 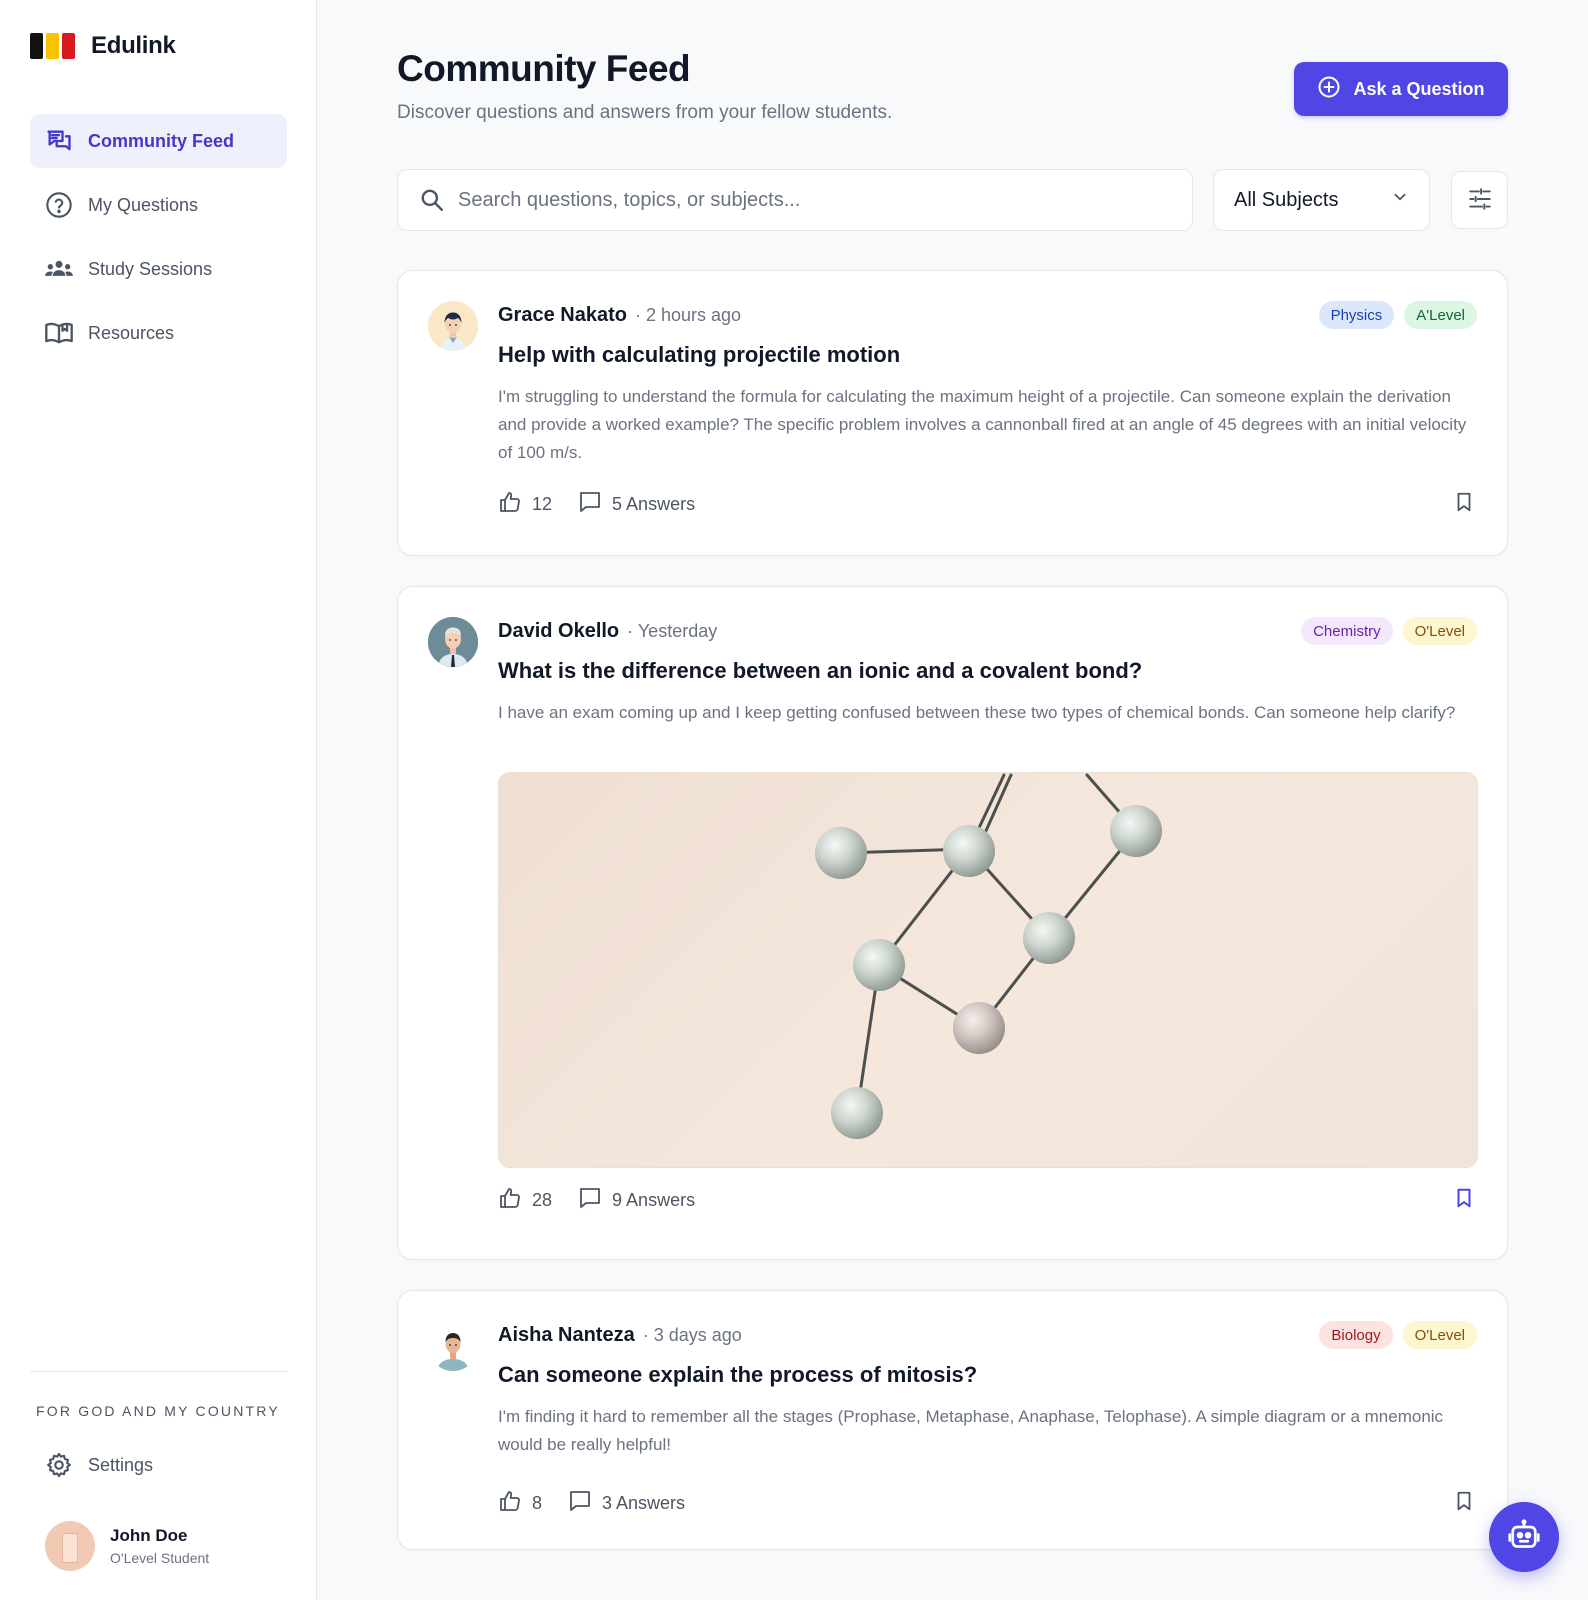 What do you see at coordinates (542, 504) in the screenshot?
I see `like-count: 12` at bounding box center [542, 504].